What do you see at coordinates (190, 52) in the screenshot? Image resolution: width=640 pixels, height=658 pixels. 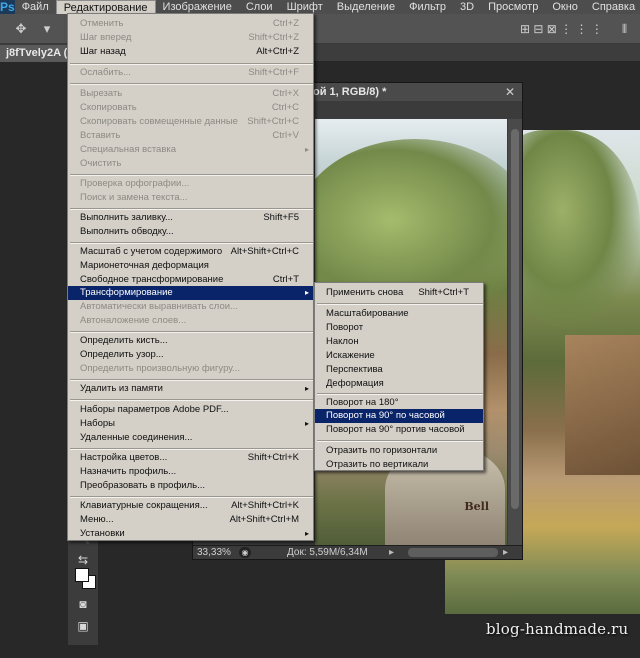 I see `menu-item-step-backward: Шаг назад Alt+Ctrl+Z` at bounding box center [190, 52].